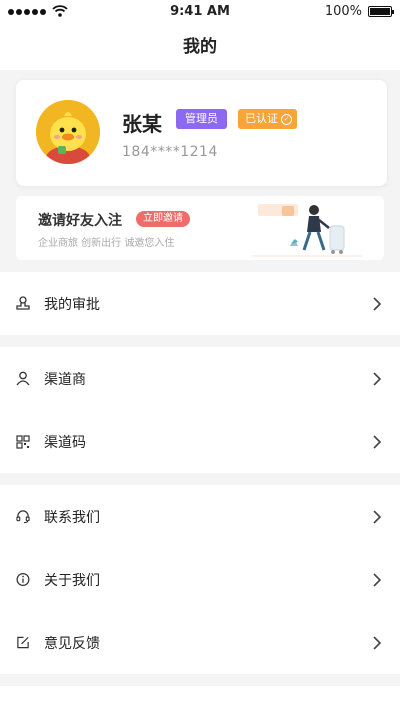 Image resolution: width=400 pixels, height=710 pixels. Describe the element at coordinates (72, 580) in the screenshot. I see `menu-item-label: 关于我们` at that location.